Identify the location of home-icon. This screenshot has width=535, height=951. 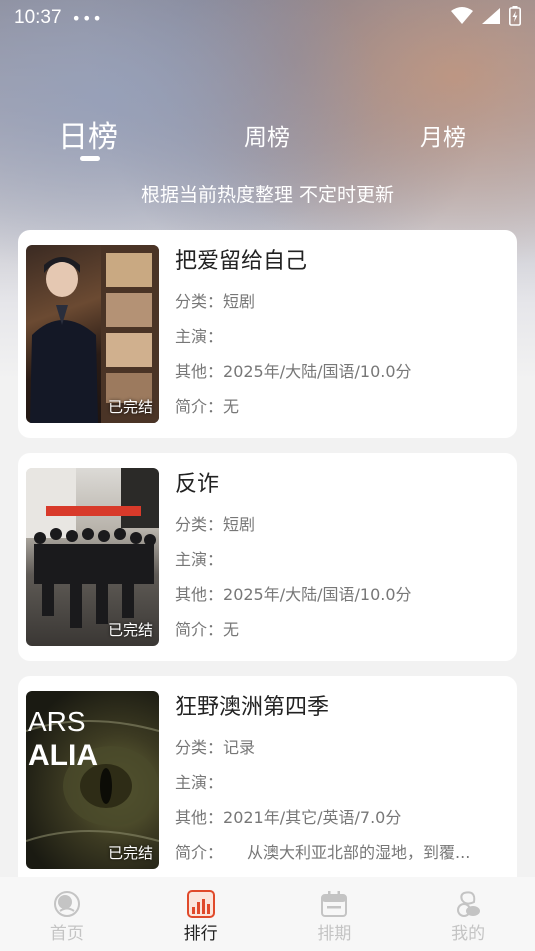
(67, 904).